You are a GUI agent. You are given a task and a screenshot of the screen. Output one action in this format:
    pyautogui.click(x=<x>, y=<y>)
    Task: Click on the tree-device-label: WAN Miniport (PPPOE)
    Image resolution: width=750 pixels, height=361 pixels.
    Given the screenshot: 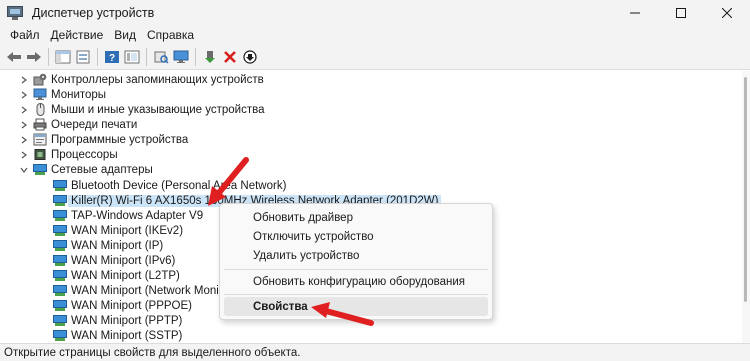 What is the action you would take?
    pyautogui.click(x=131, y=305)
    